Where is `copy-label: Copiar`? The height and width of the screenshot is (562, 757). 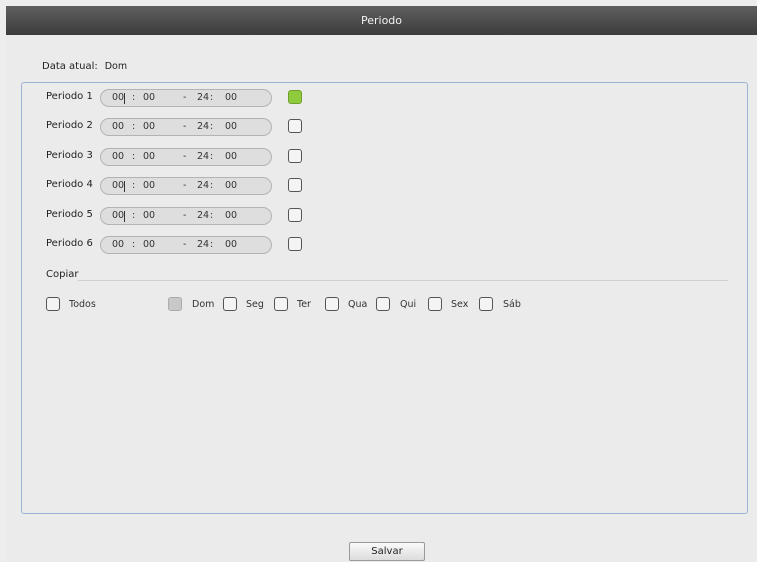 copy-label: Copiar is located at coordinates (62, 274).